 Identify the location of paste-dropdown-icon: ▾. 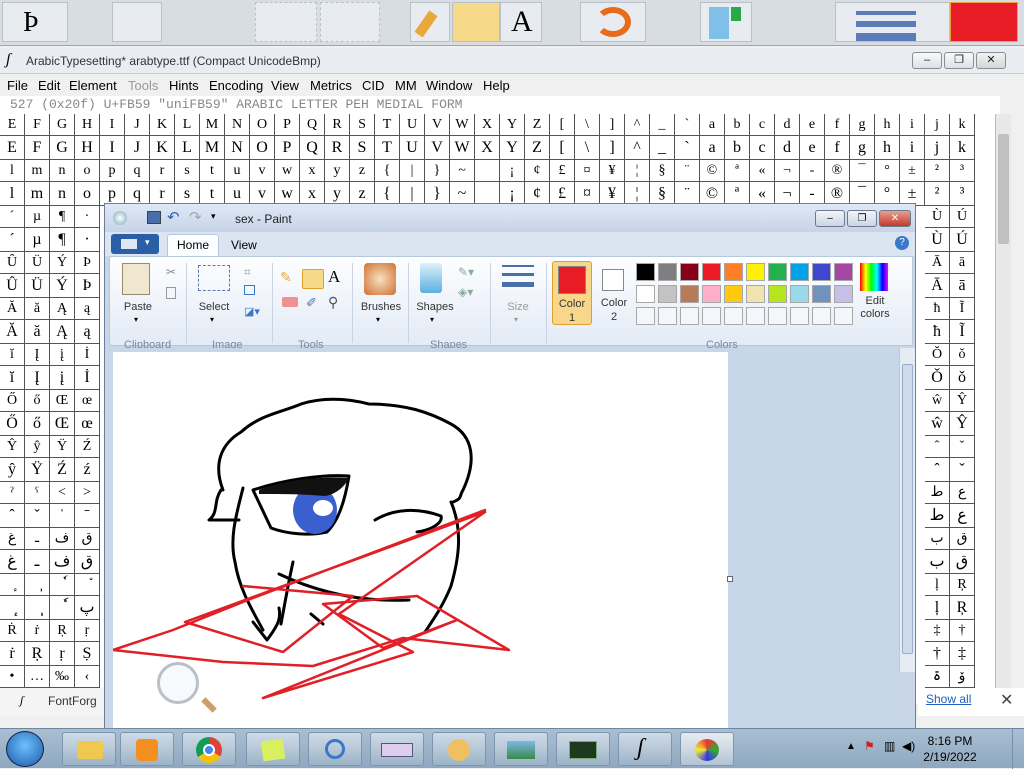
(136, 319).